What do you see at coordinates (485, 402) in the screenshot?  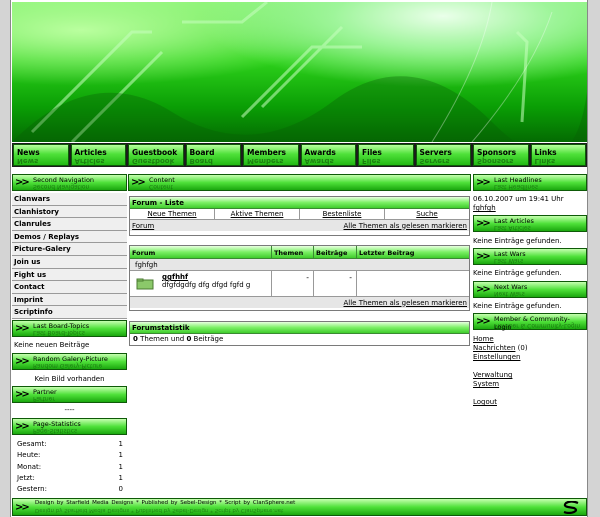 I see `logout-link: Logout` at bounding box center [485, 402].